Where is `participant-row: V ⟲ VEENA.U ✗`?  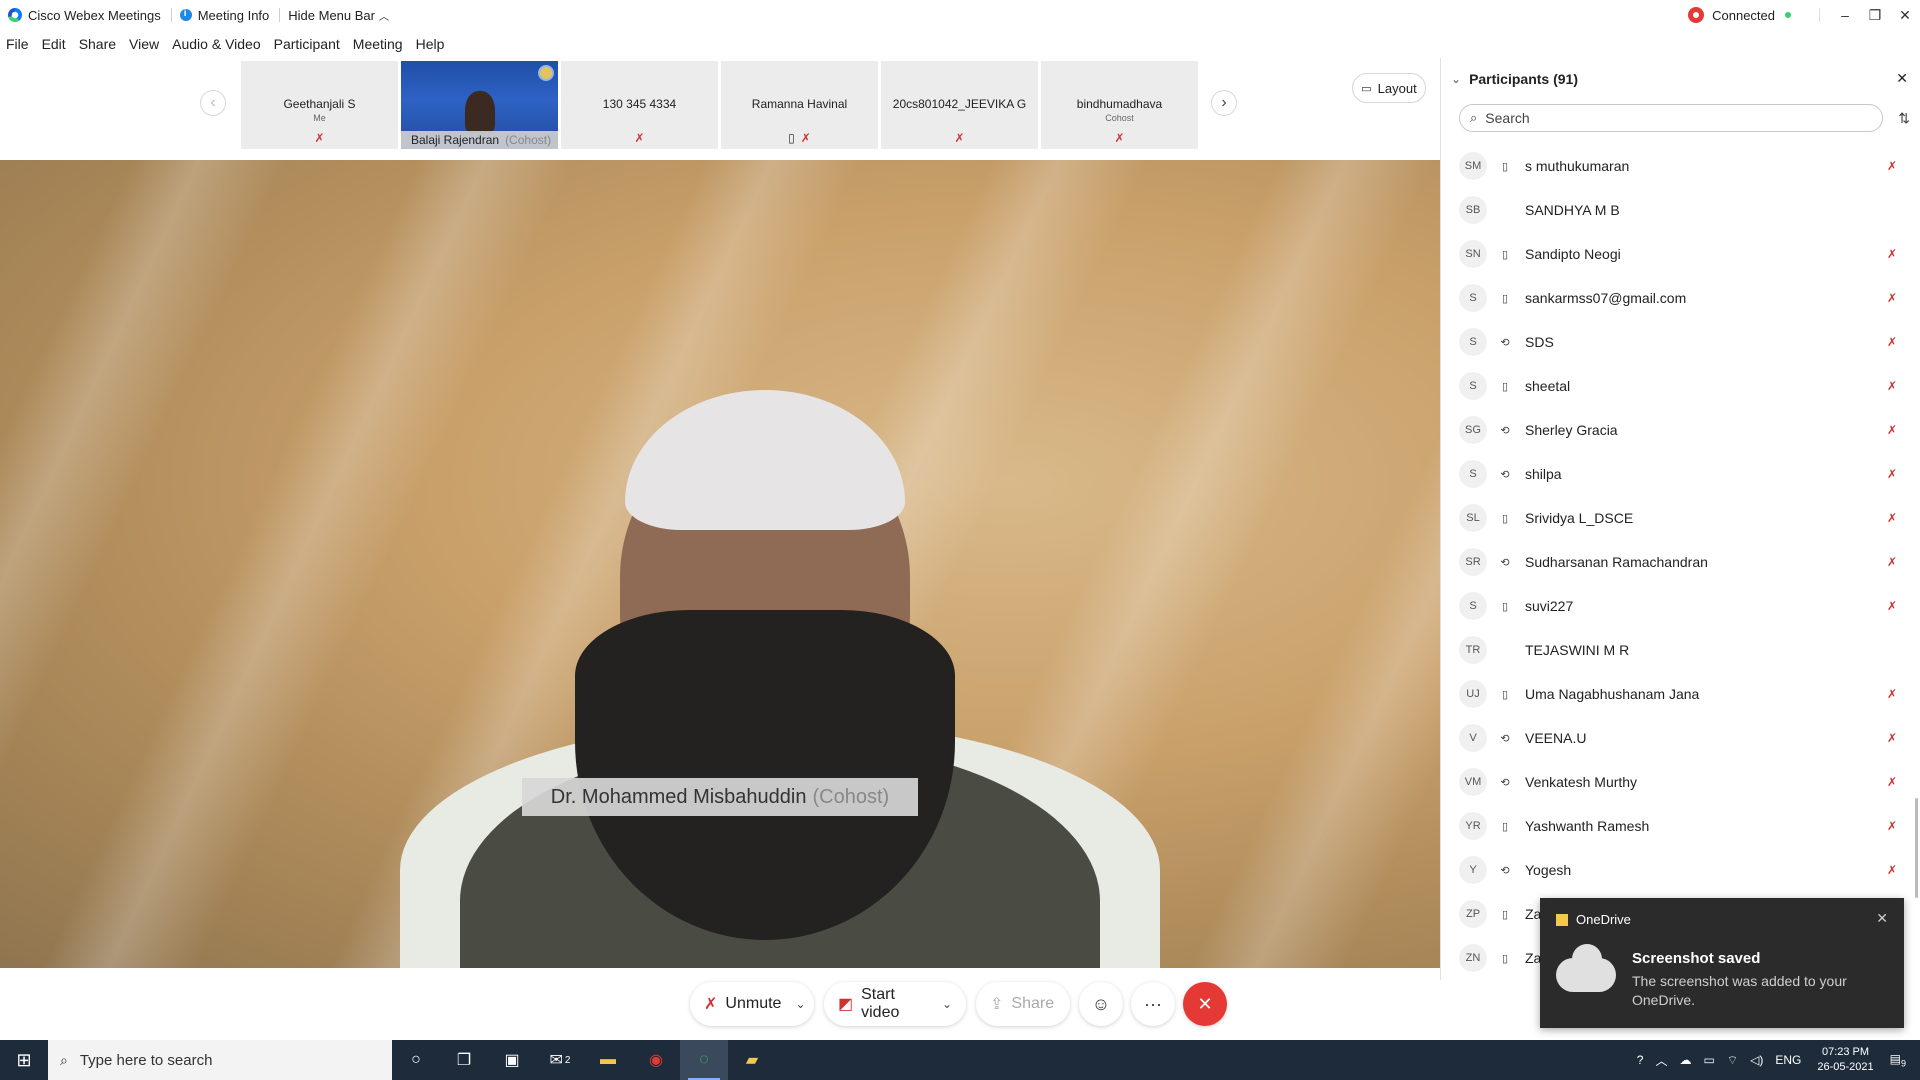
participant-row: V ⟲ VEENA.U ✗ is located at coordinates (1676, 738).